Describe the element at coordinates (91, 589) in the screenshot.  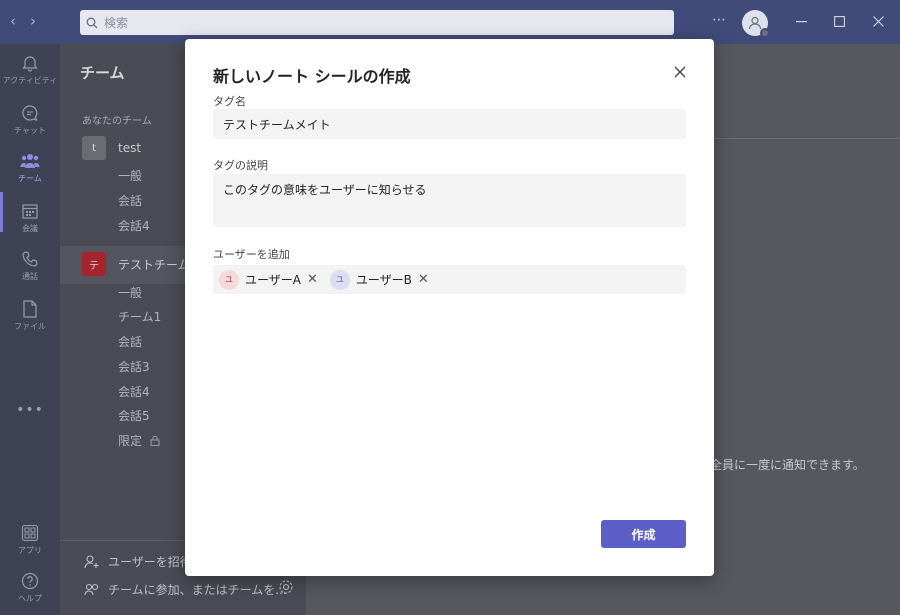
I see `people-add-icon` at that location.